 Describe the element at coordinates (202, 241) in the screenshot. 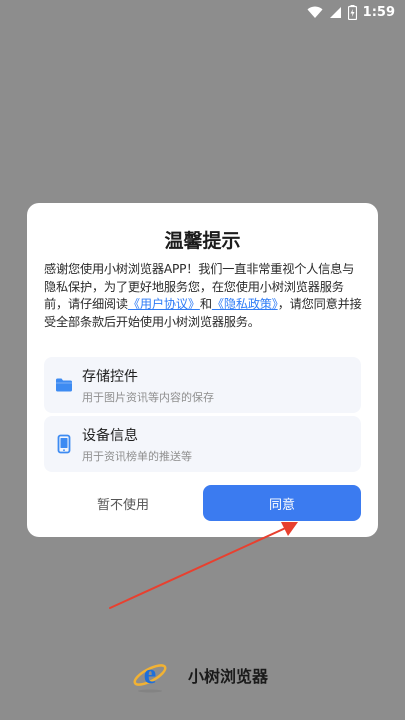

I see `dialog-title: 温馨提示` at that location.